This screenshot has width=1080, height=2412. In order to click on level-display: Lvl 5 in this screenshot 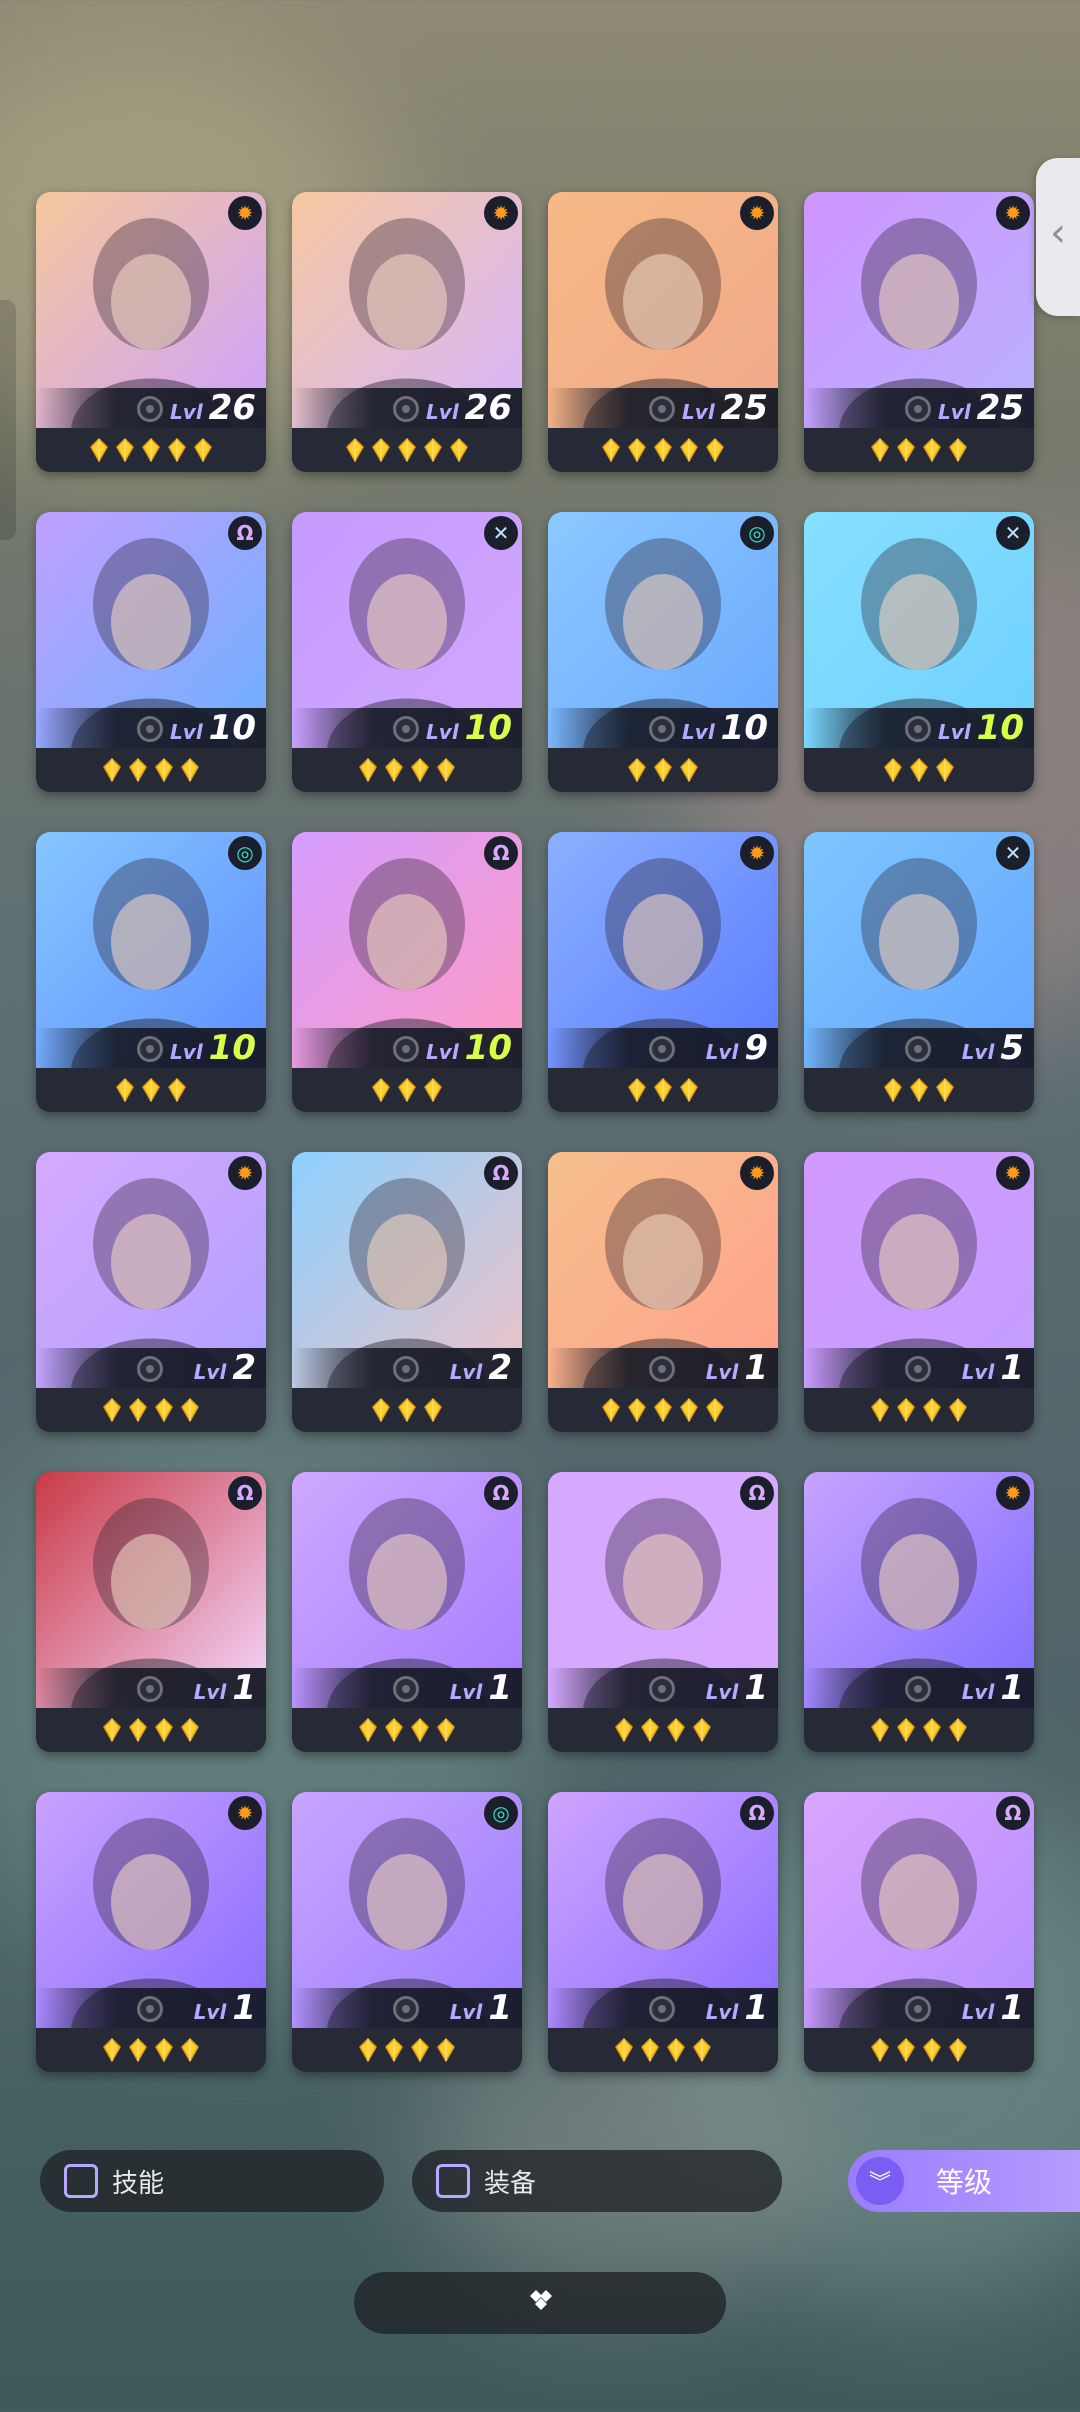, I will do `click(993, 1048)`.